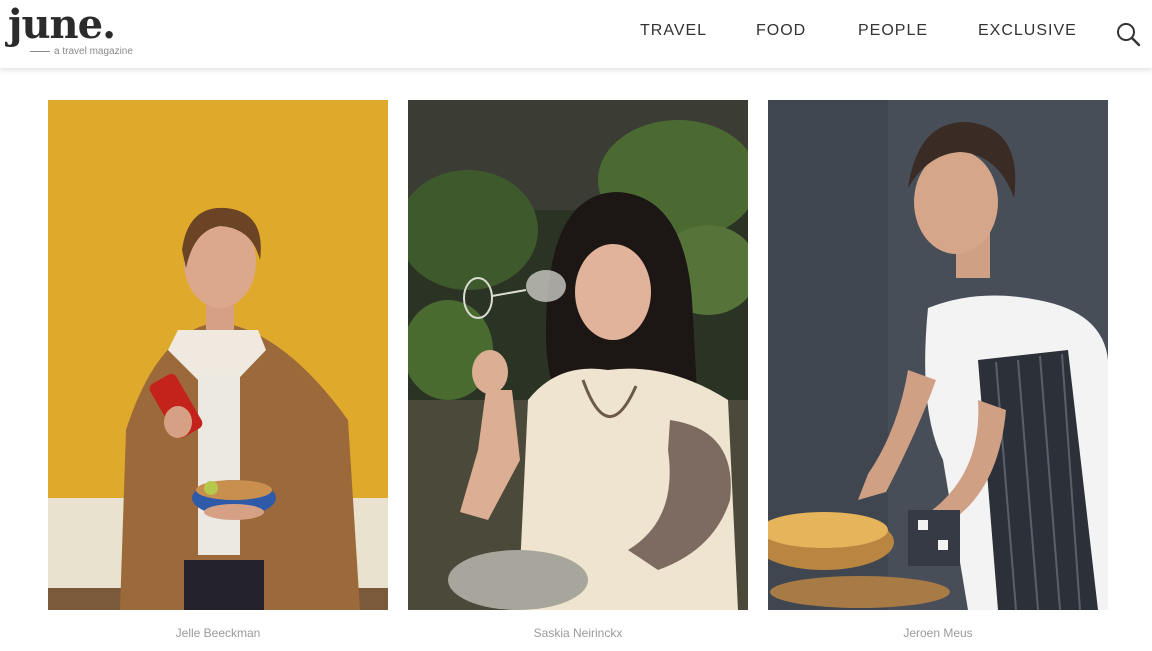 This screenshot has height=651, width=1152. Describe the element at coordinates (938, 633) in the screenshot. I see `person-name: Jeroen Meus` at that location.